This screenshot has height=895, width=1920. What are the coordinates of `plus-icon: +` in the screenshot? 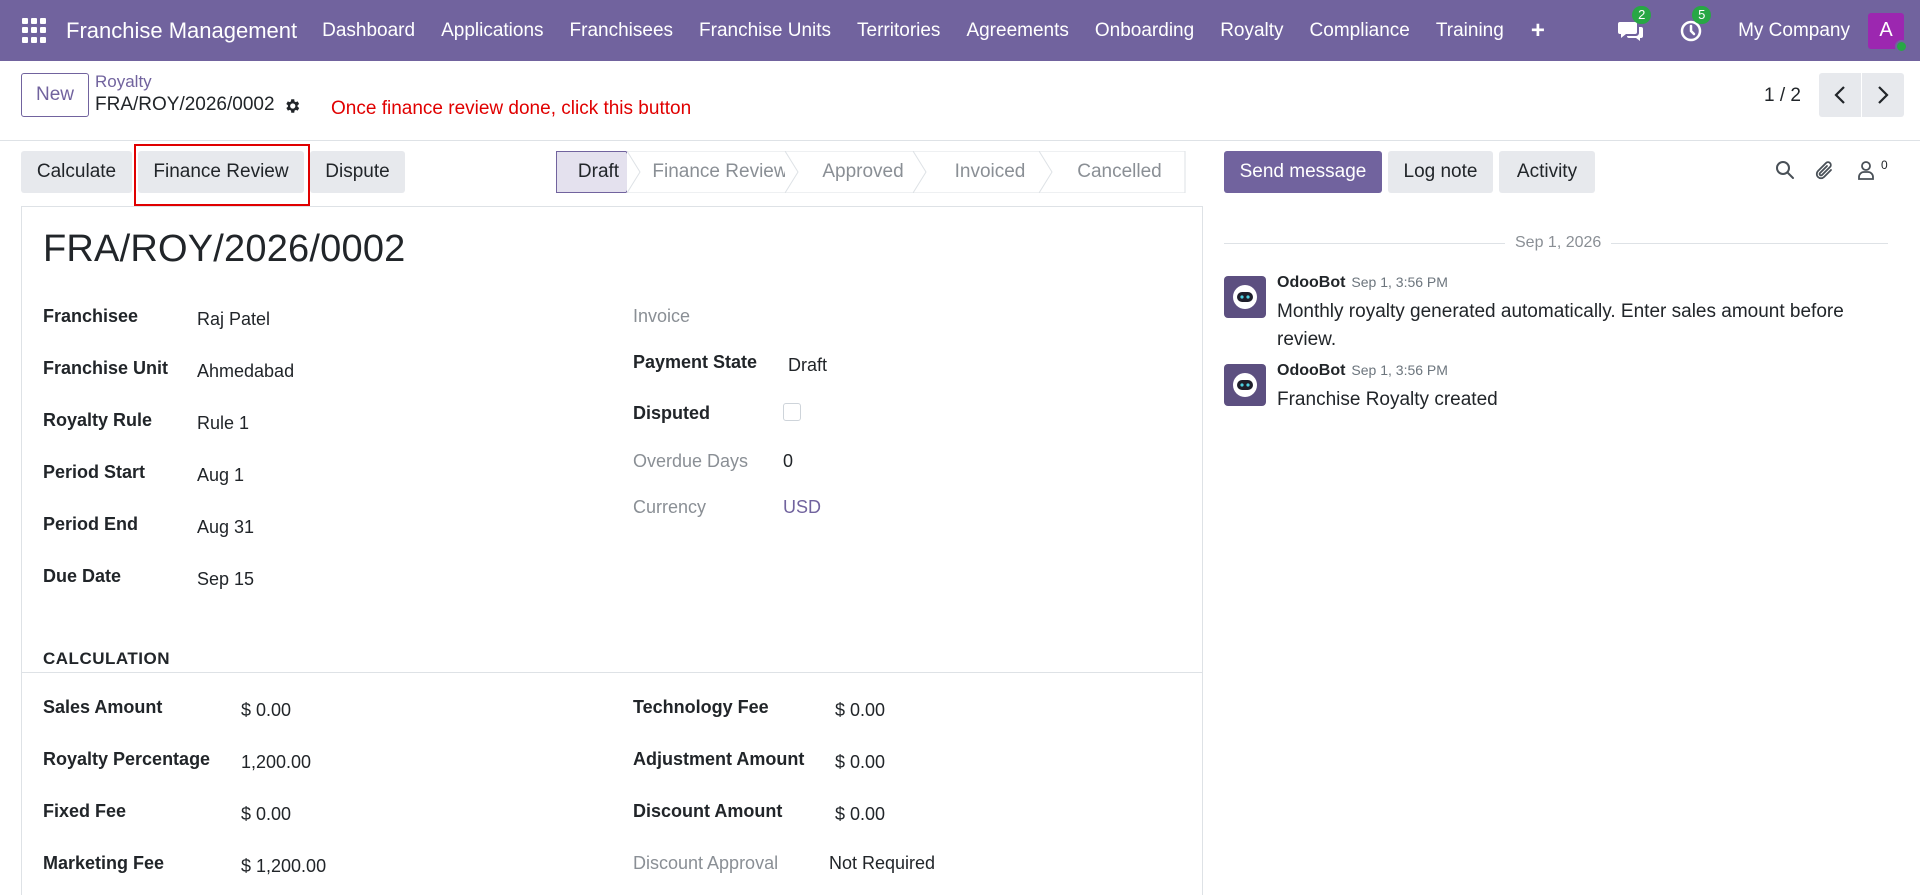 It's located at (1538, 30).